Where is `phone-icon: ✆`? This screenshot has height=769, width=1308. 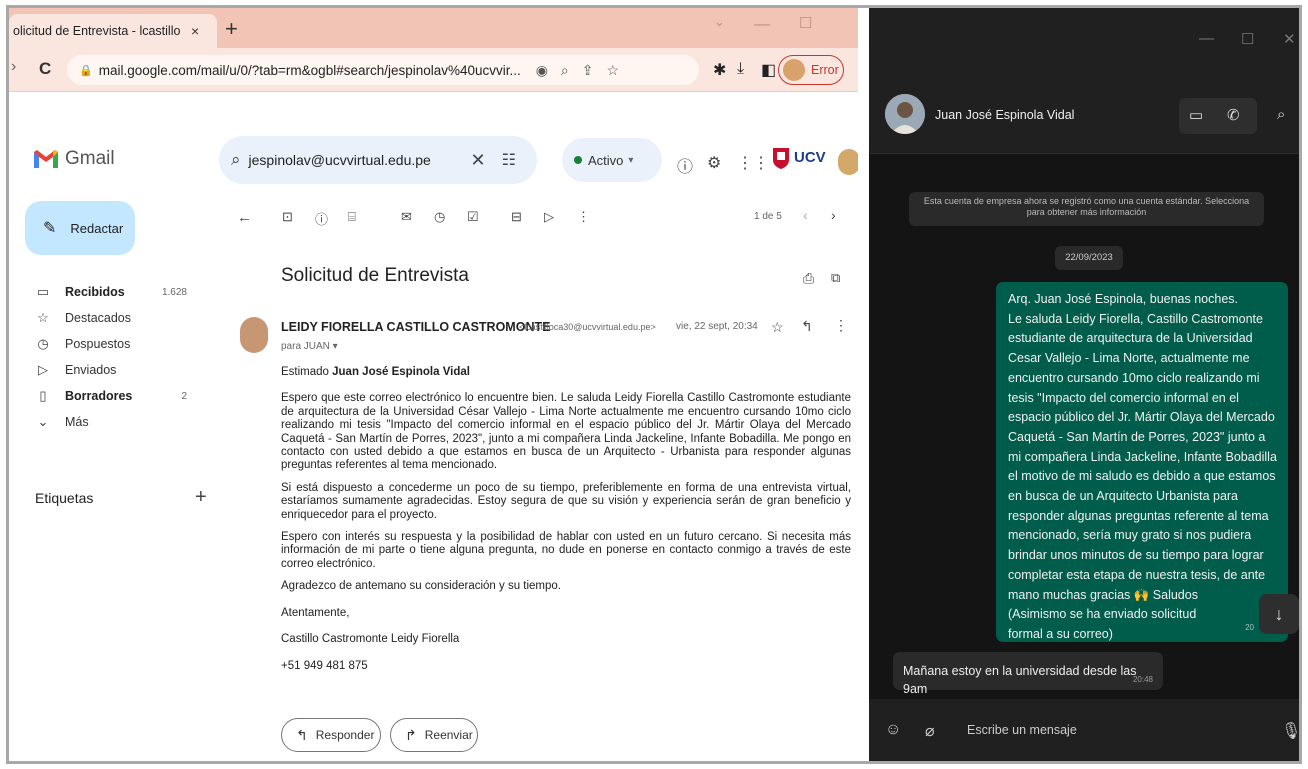
phone-icon: ✆ is located at coordinates (1233, 115).